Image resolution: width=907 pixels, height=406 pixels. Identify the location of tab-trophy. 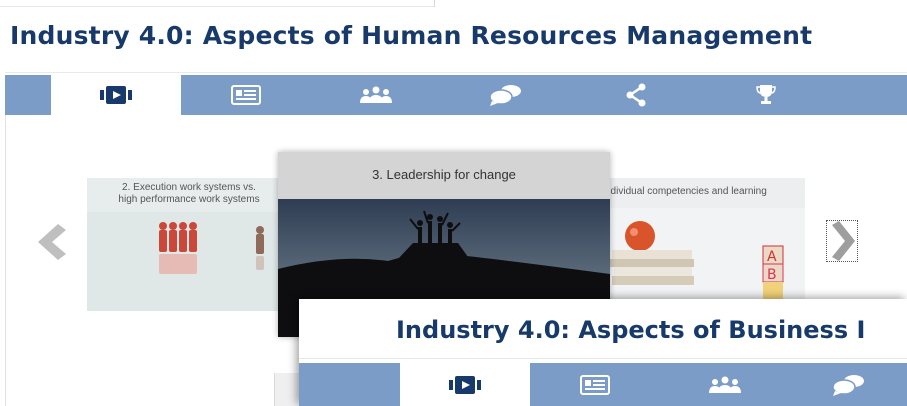
(766, 95).